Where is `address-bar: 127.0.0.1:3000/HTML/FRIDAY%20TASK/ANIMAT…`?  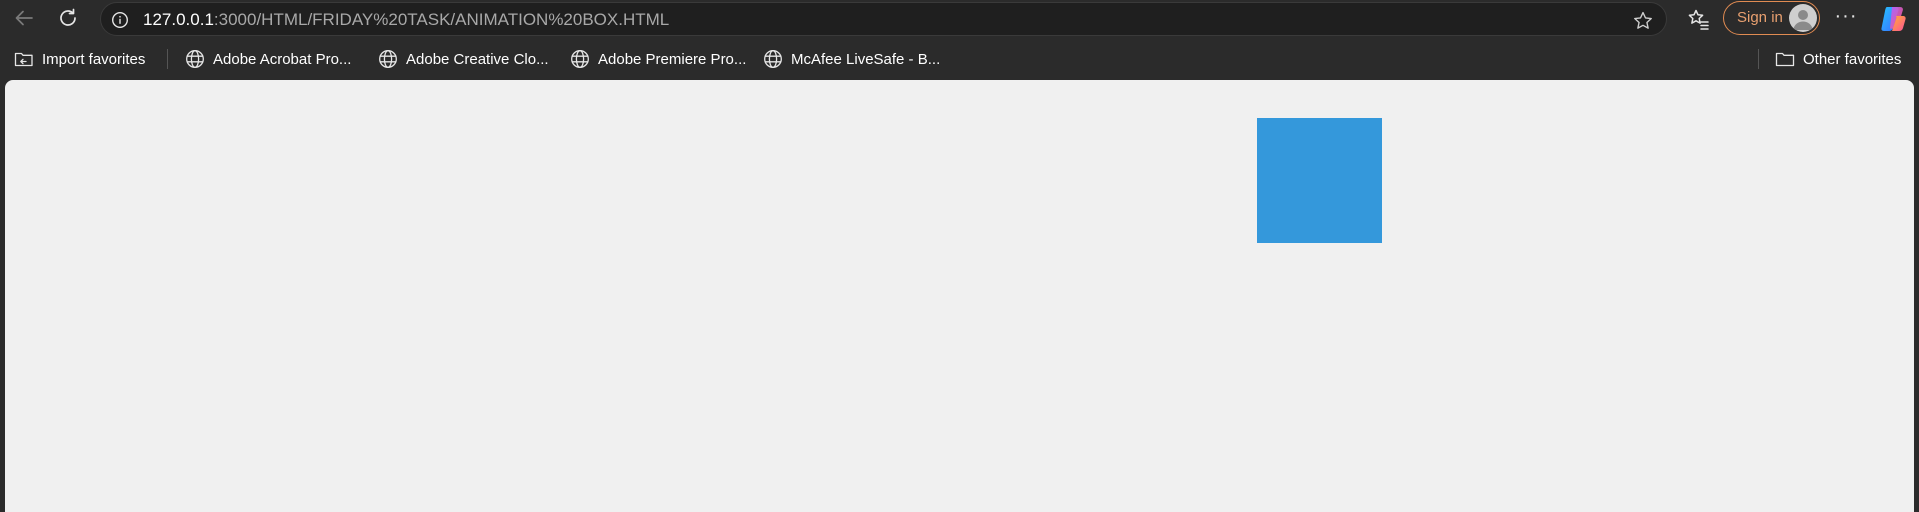 address-bar: 127.0.0.1:3000/HTML/FRIDAY%20TASK/ANIMAT… is located at coordinates (883, 19).